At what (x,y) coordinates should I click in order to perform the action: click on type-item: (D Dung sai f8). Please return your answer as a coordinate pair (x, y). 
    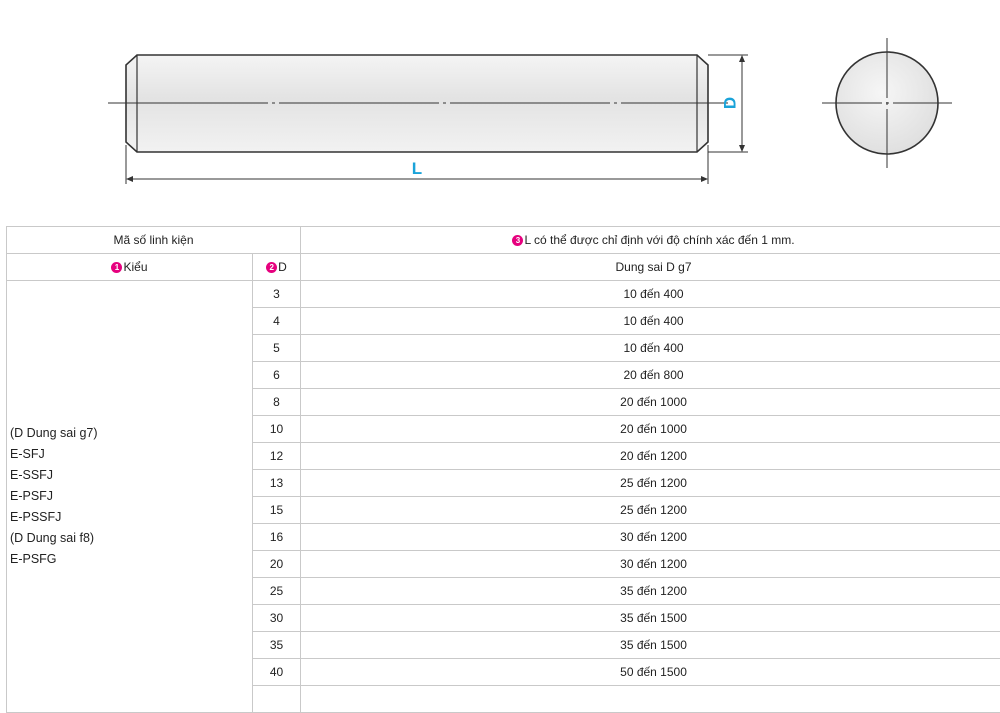
    Looking at the image, I should click on (129, 538).